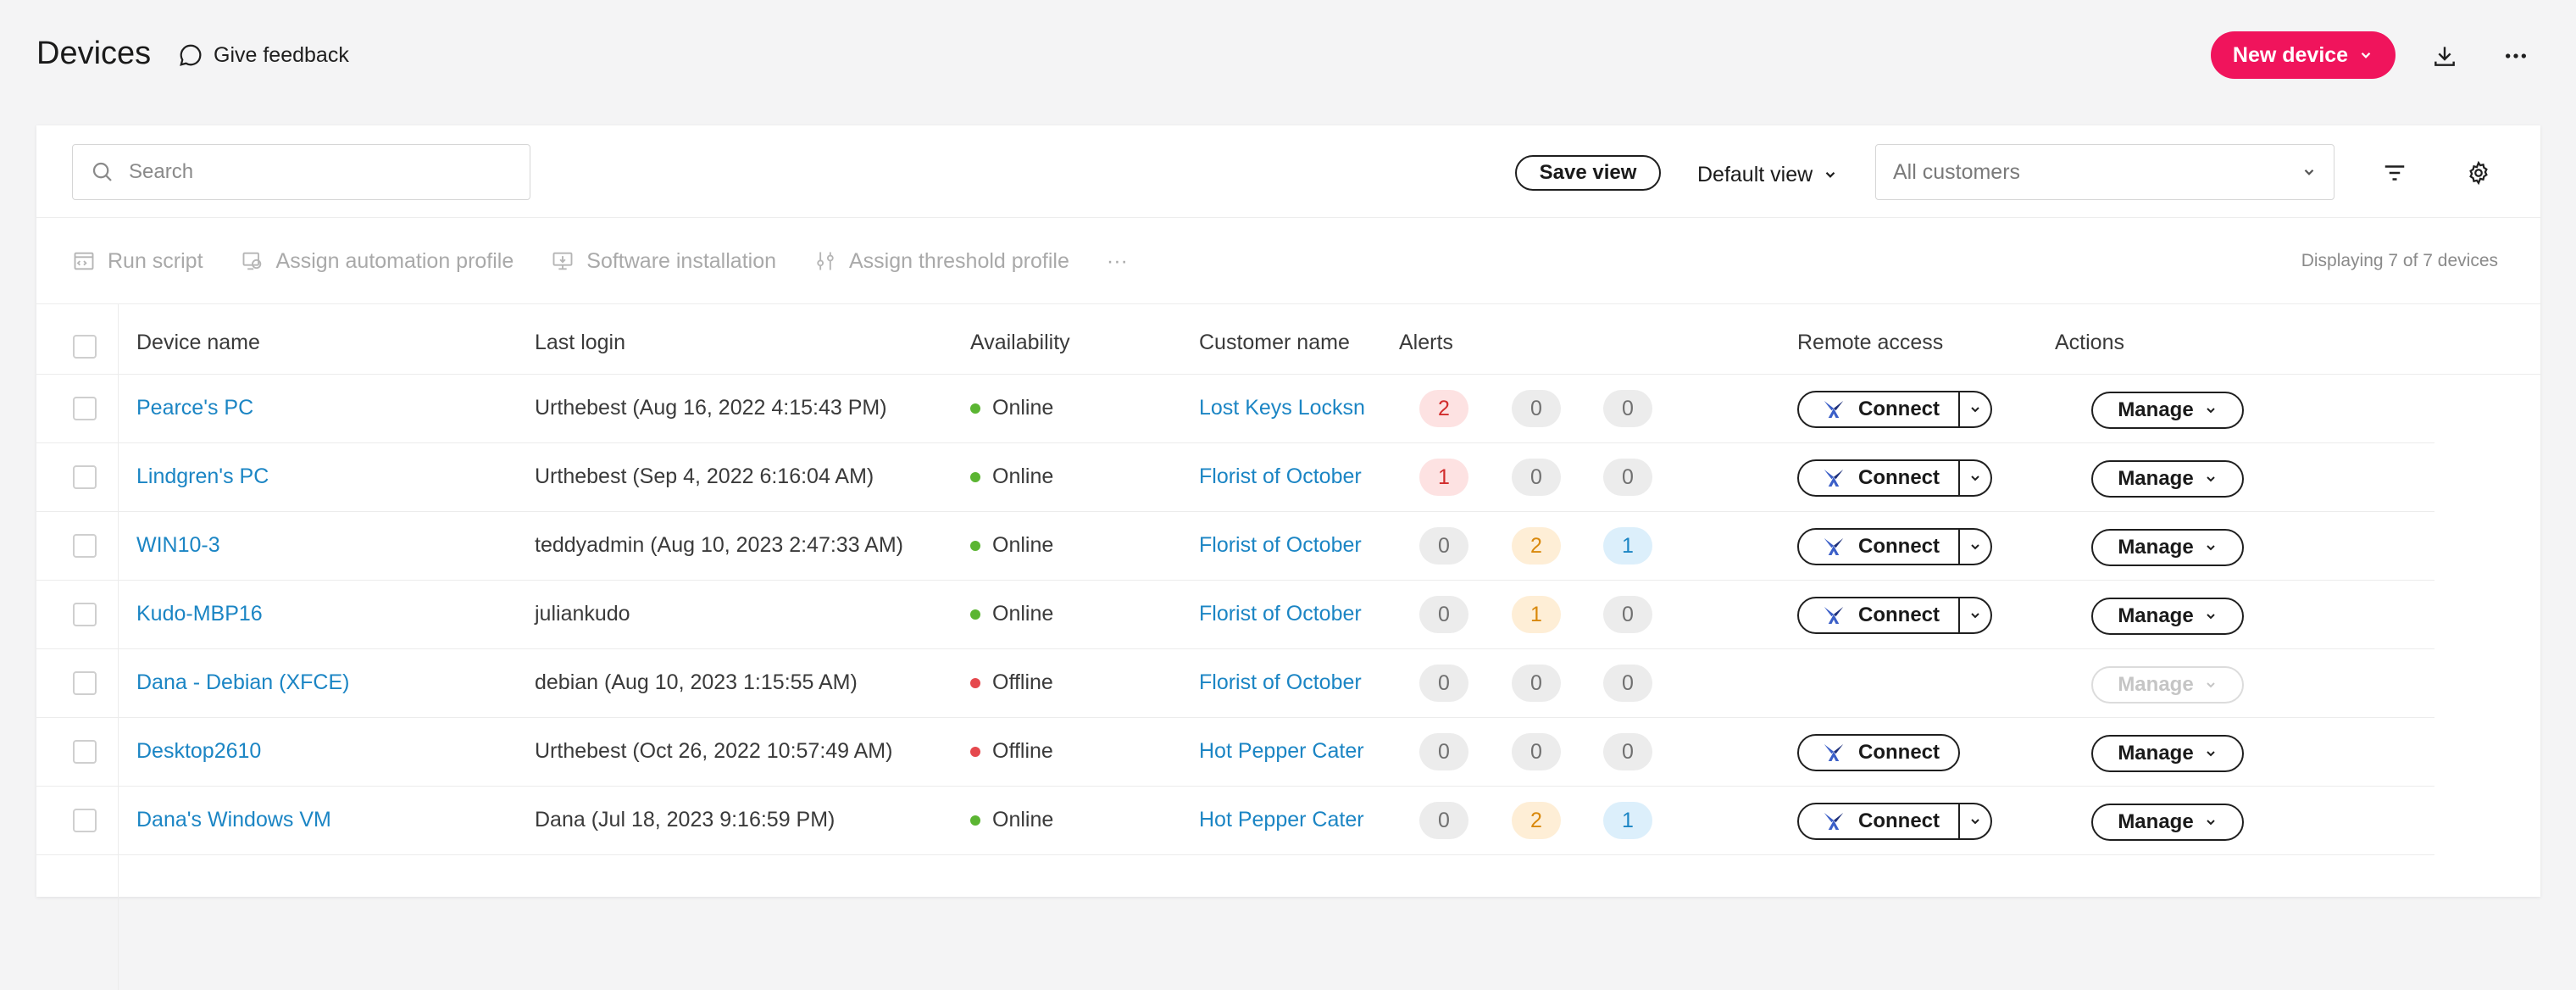  Describe the element at coordinates (198, 751) in the screenshot. I see `device-name-link: Desktop2610` at that location.